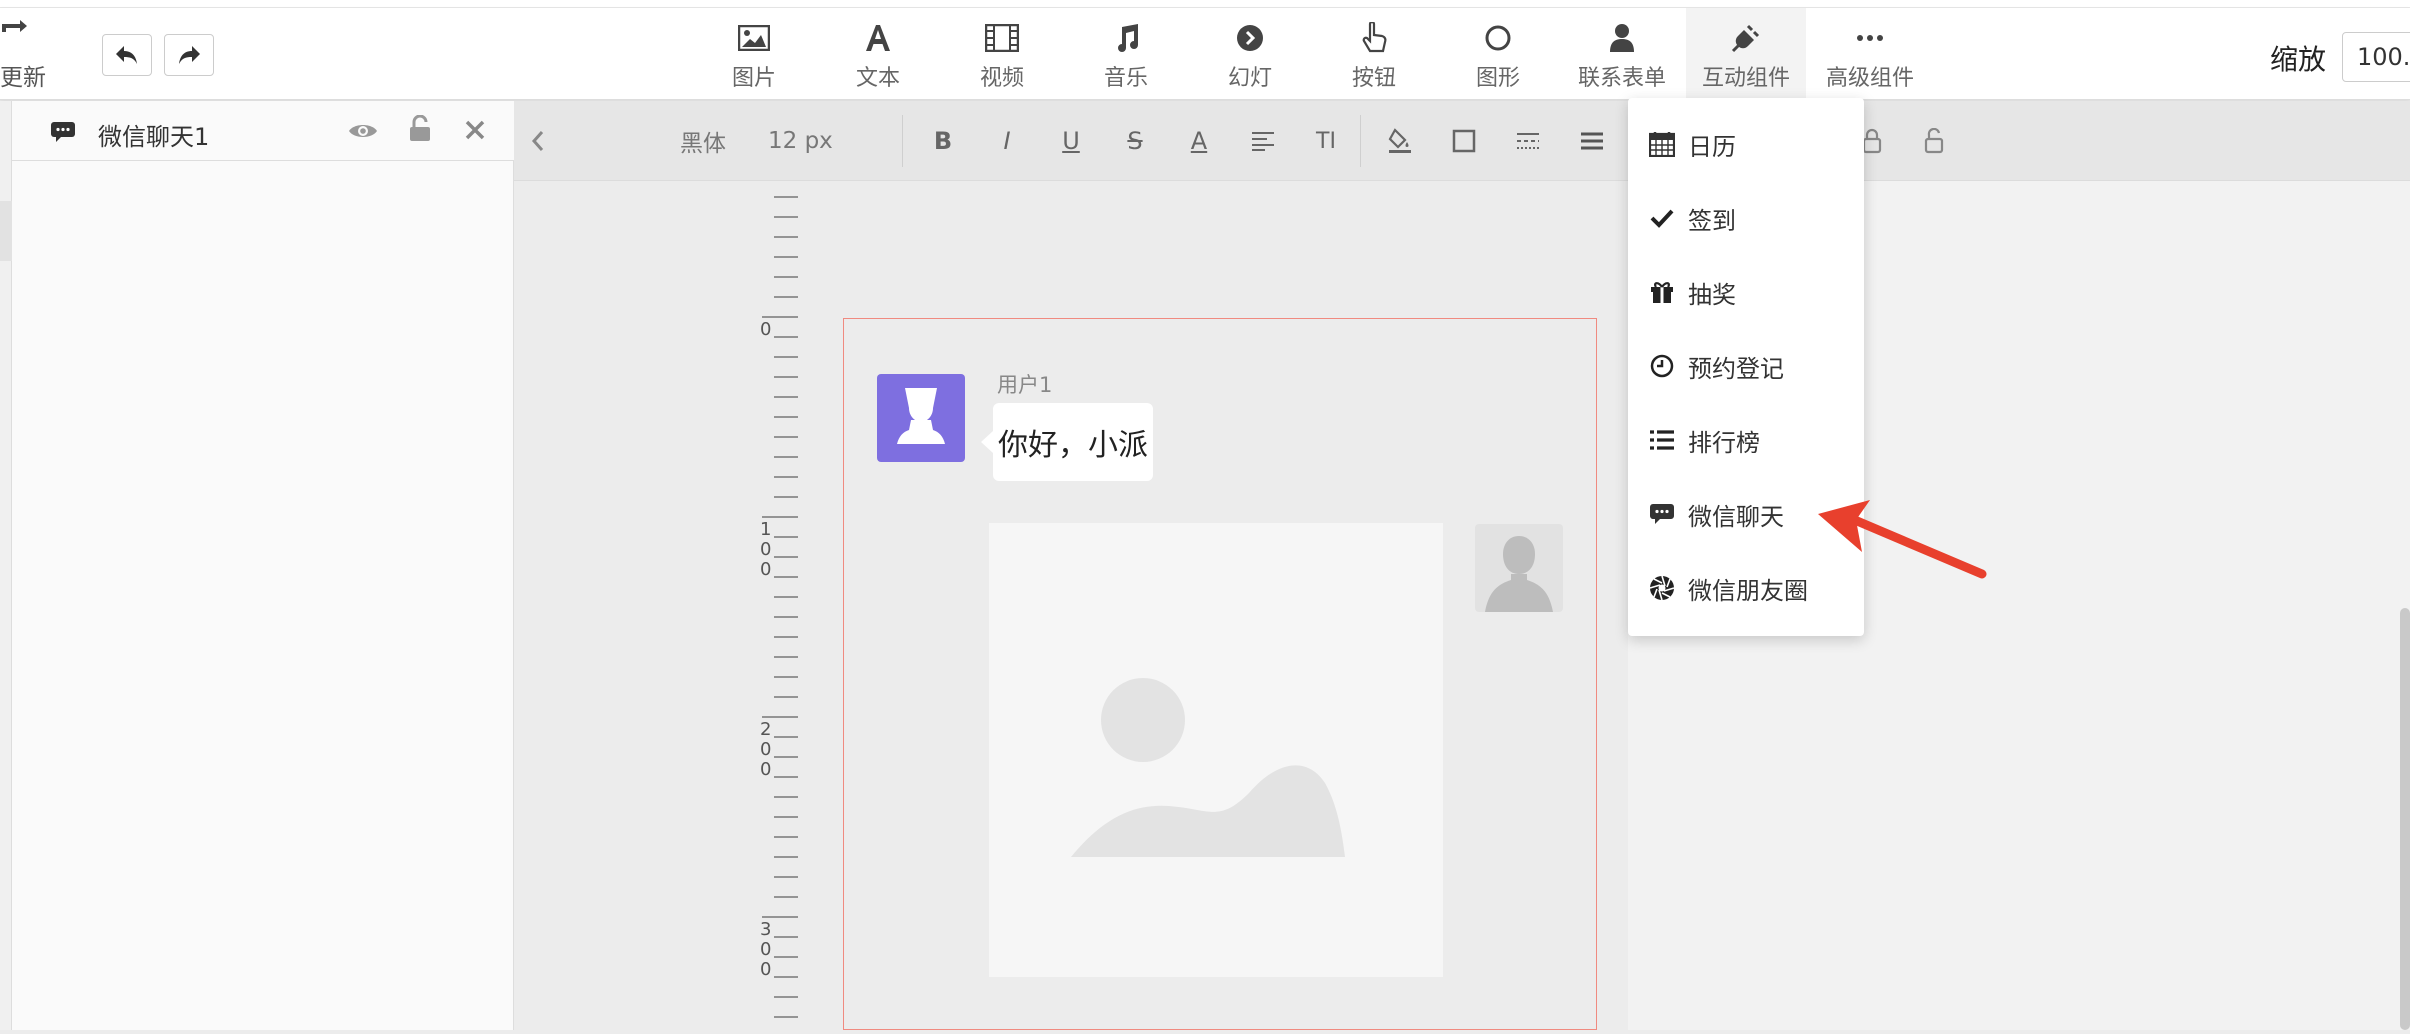 This screenshot has width=2410, height=1034. I want to click on text-icon, so click(878, 38).